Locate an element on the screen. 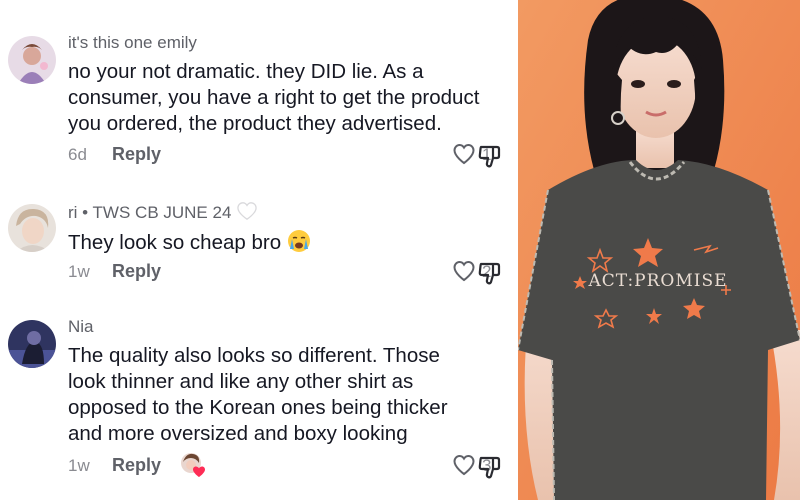 The width and height of the screenshot is (800, 500). comment-username: ri • TWS CB JUNE 24 is located at coordinates (288, 212).